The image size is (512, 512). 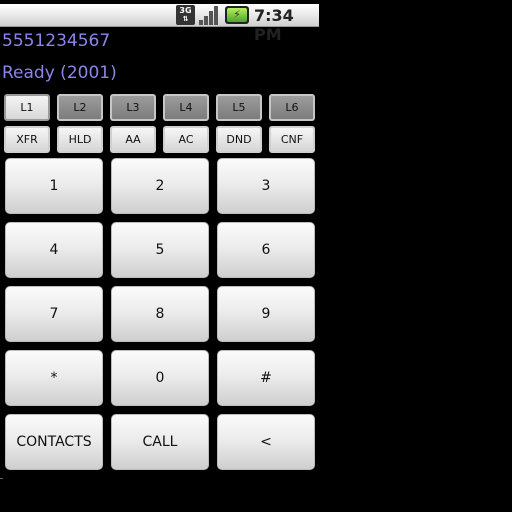 I want to click on transfer-button: XFR, so click(x=27, y=139).